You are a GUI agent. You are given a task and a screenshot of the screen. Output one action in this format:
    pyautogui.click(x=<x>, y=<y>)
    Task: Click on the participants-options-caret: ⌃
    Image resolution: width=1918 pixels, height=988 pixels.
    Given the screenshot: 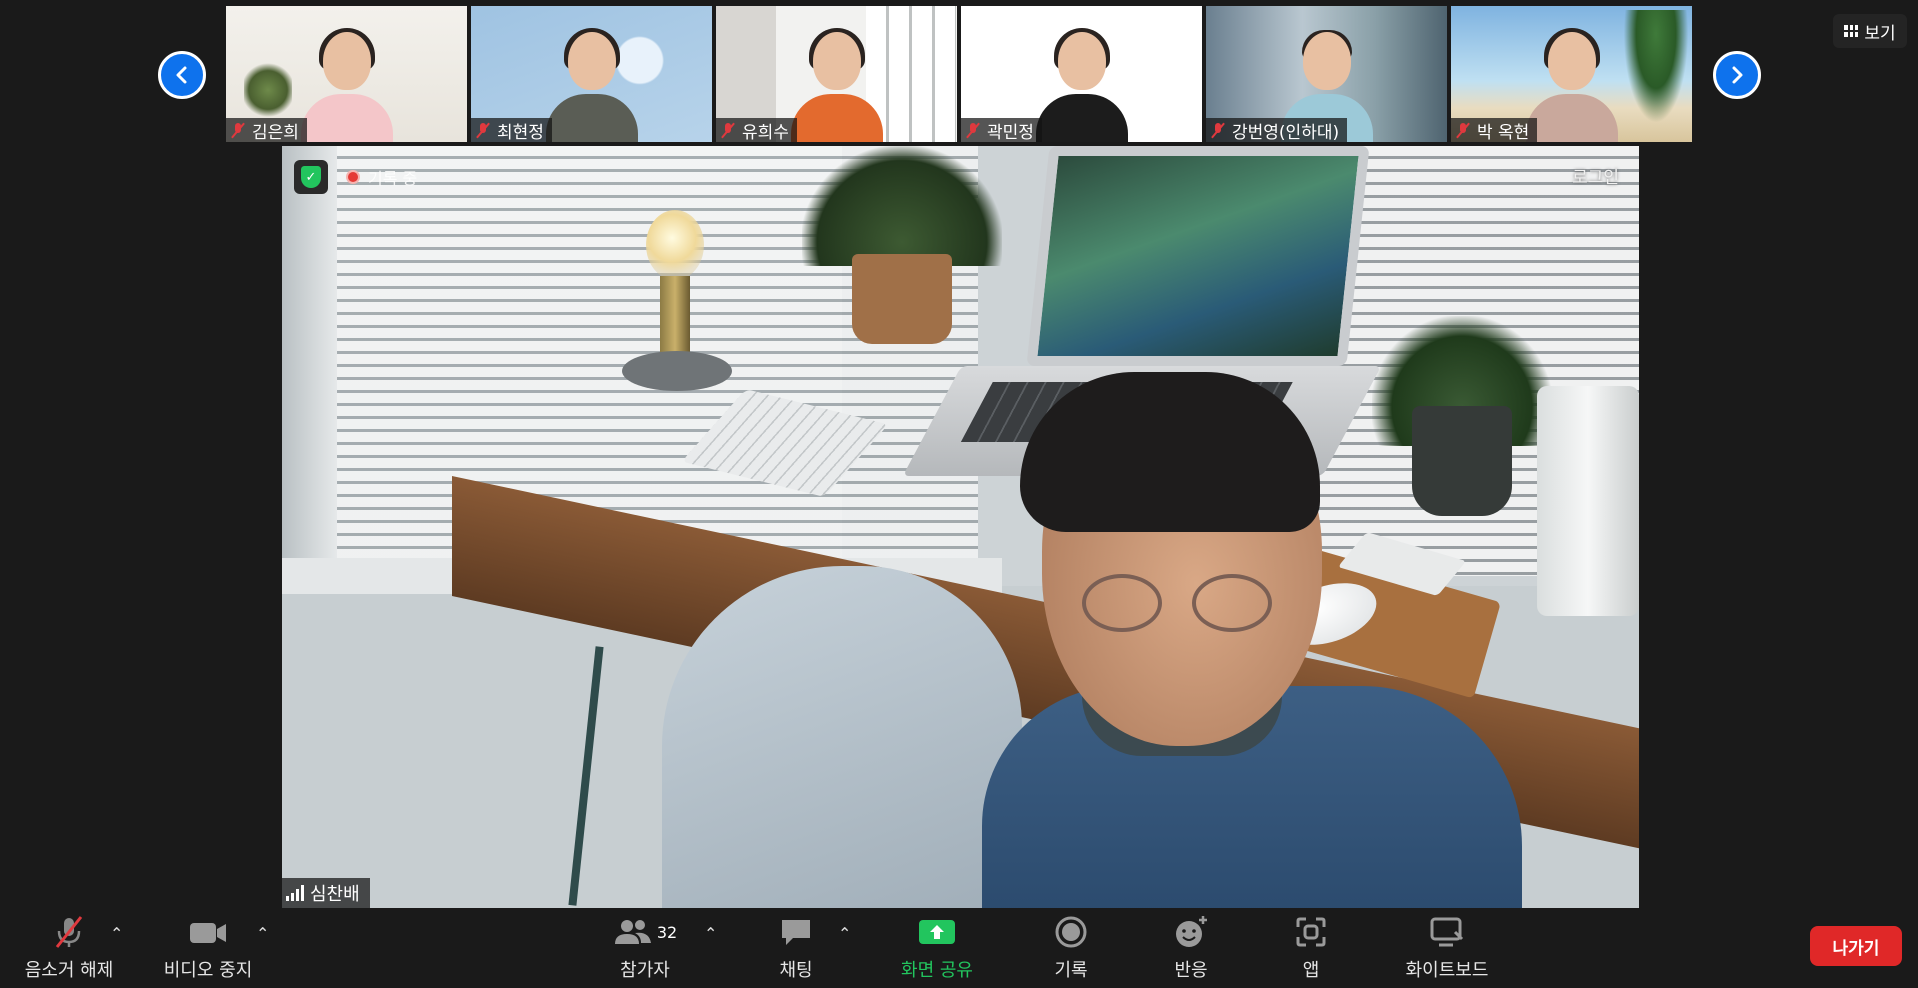 What is the action you would take?
    pyautogui.click(x=710, y=933)
    